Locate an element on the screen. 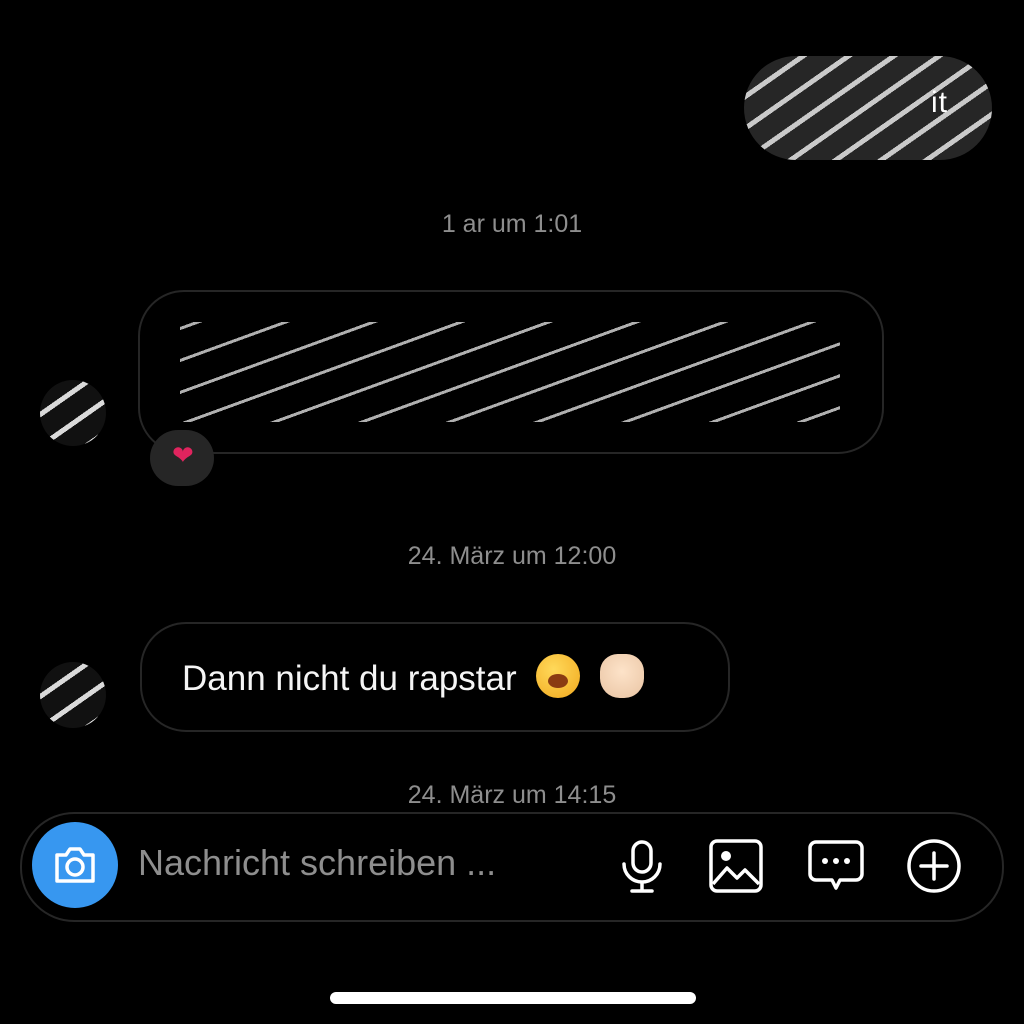 This screenshot has width=1024, height=1024. waving-hand-icon is located at coordinates (622, 676).